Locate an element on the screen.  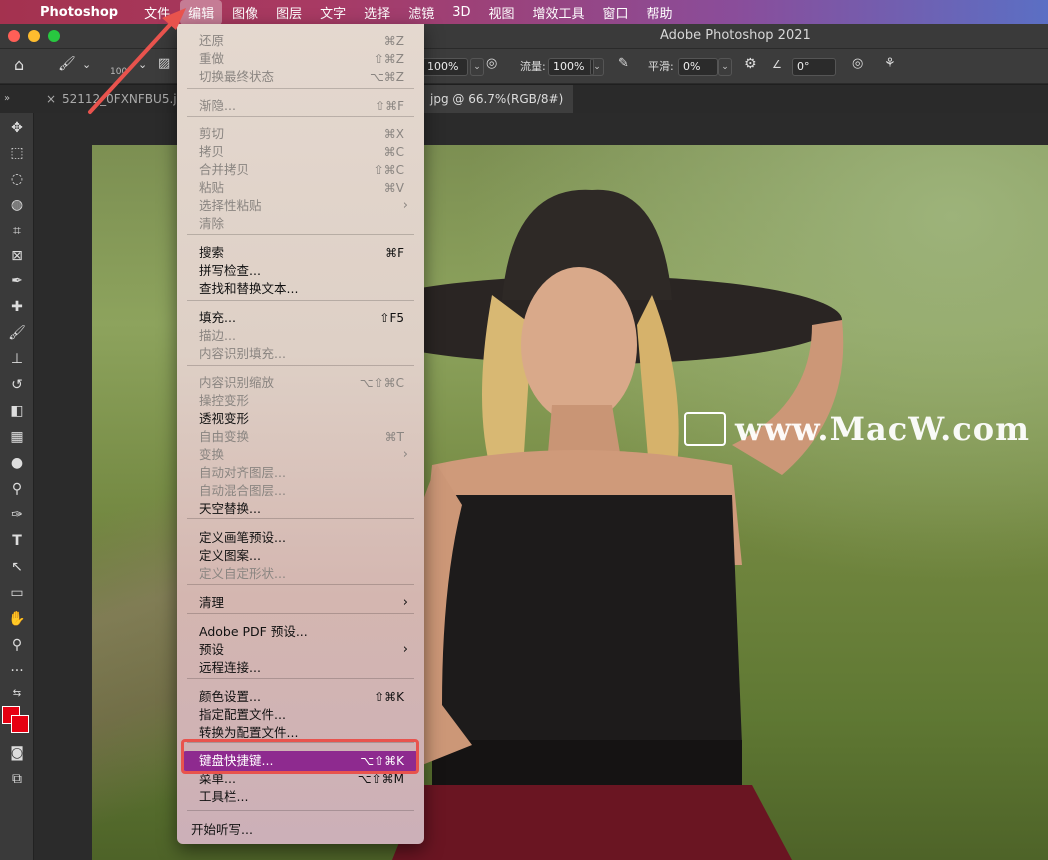
hand-tool-icon: ✋ is located at coordinates (17, 619).